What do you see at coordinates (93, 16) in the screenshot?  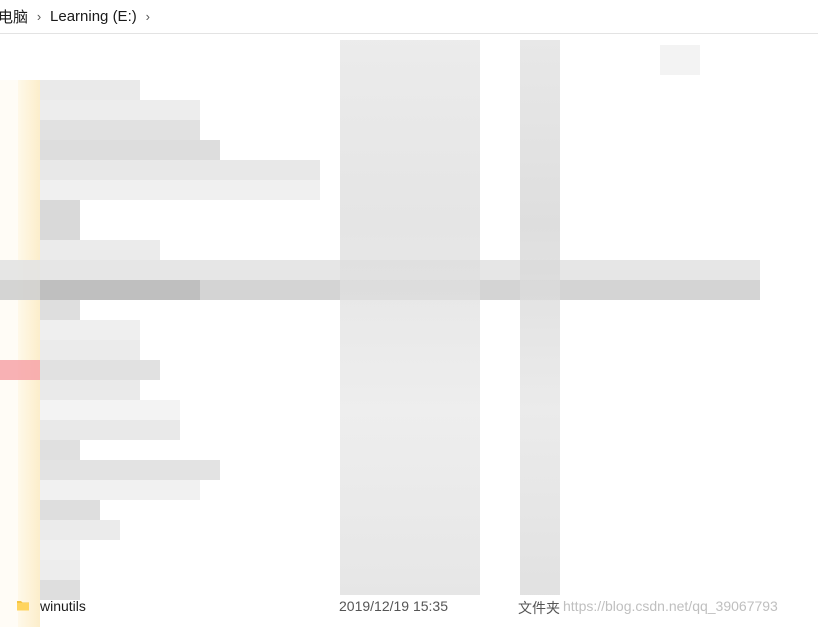 I see `breadcrumb-item-learning-drive: Learning (E:)` at bounding box center [93, 16].